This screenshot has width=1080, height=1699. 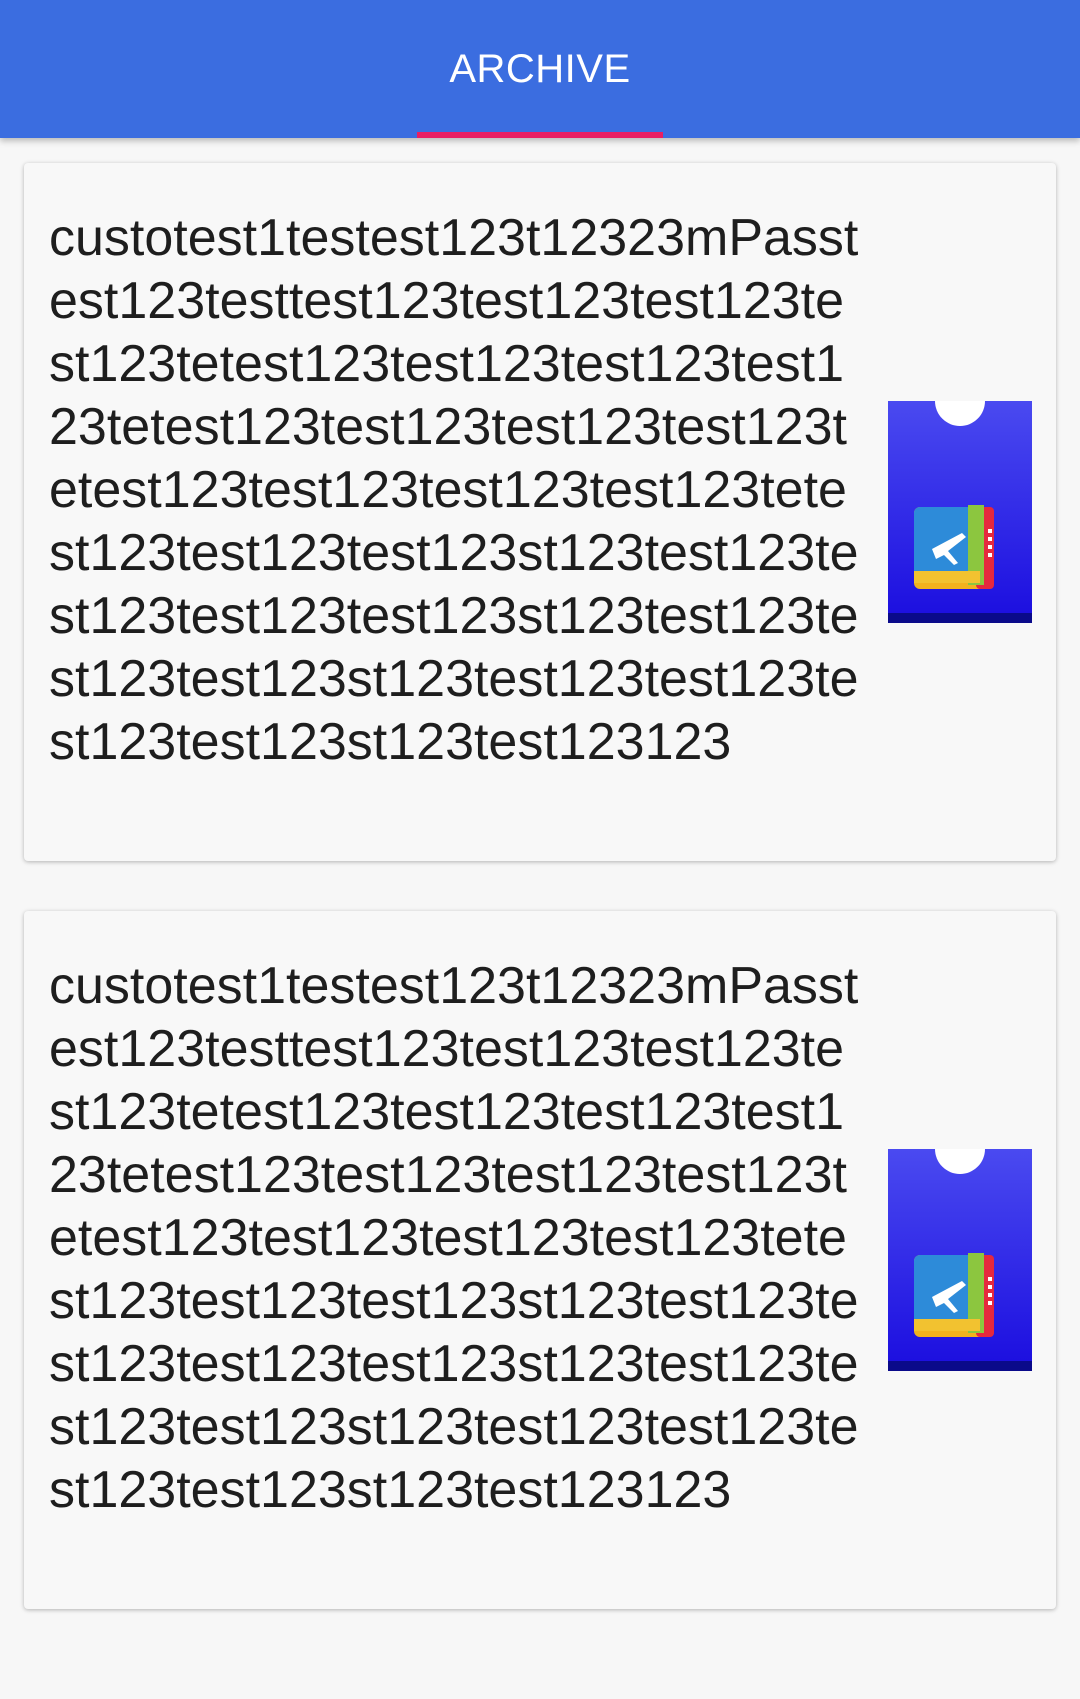 I want to click on app-bar: ARCHIVE, so click(x=540, y=69).